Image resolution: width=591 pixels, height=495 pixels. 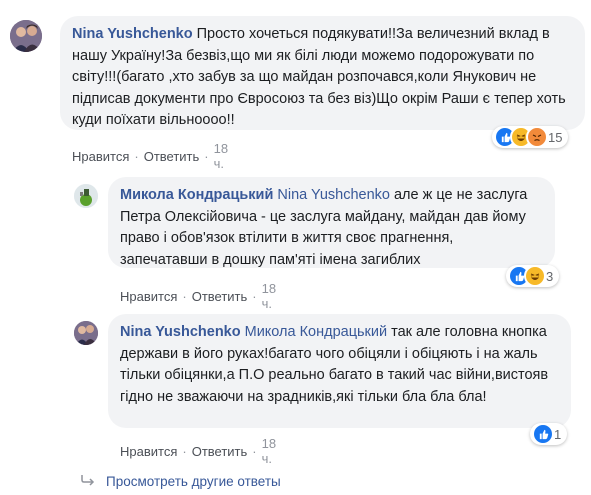 I want to click on haha-reaction-icon, so click(x=535, y=276).